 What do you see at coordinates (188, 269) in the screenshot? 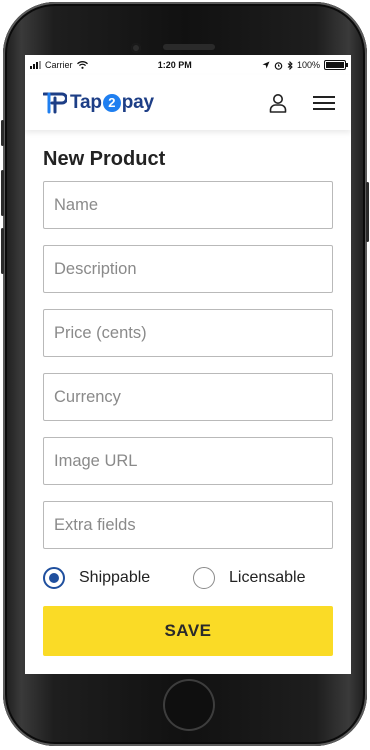
I see `description-input: Description` at bounding box center [188, 269].